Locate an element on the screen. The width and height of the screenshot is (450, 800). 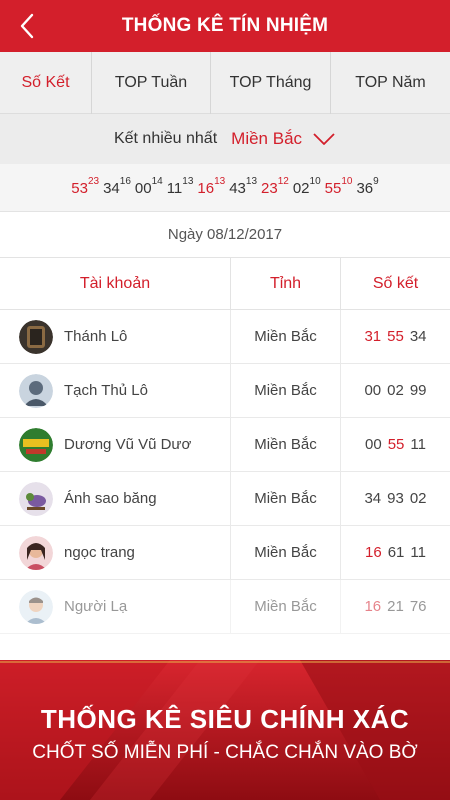
top-number: 0210 is located at coordinates (306, 186).